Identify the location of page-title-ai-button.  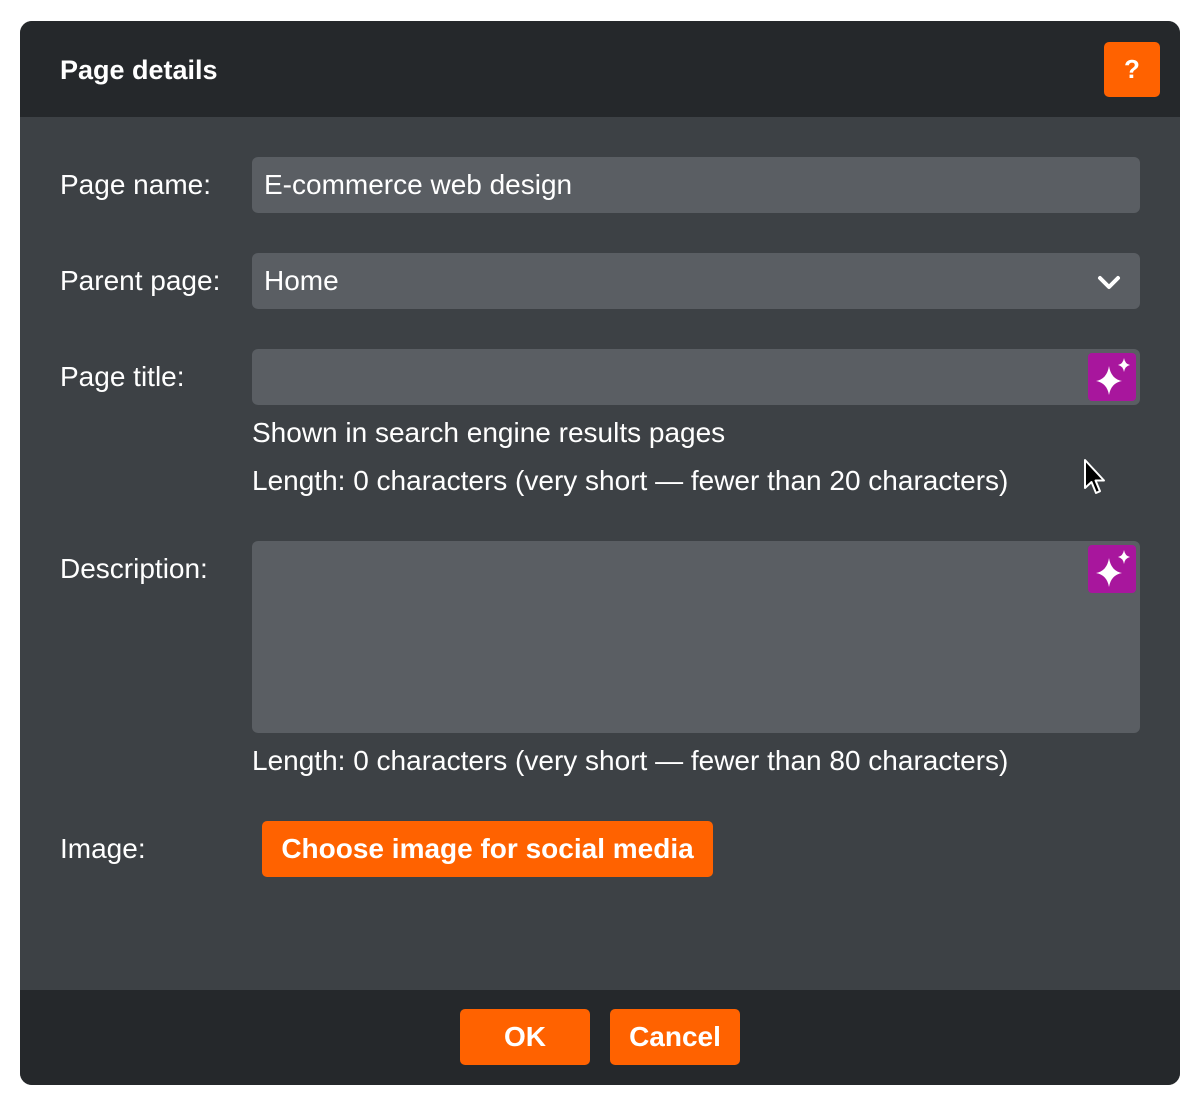
(1112, 377).